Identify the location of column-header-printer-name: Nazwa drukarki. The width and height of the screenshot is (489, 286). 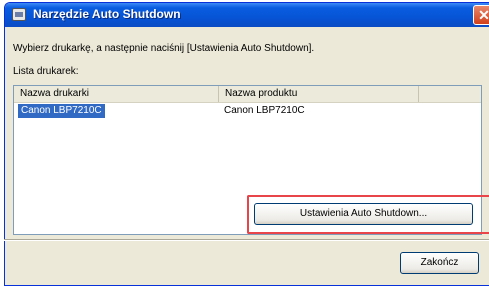
(116, 94).